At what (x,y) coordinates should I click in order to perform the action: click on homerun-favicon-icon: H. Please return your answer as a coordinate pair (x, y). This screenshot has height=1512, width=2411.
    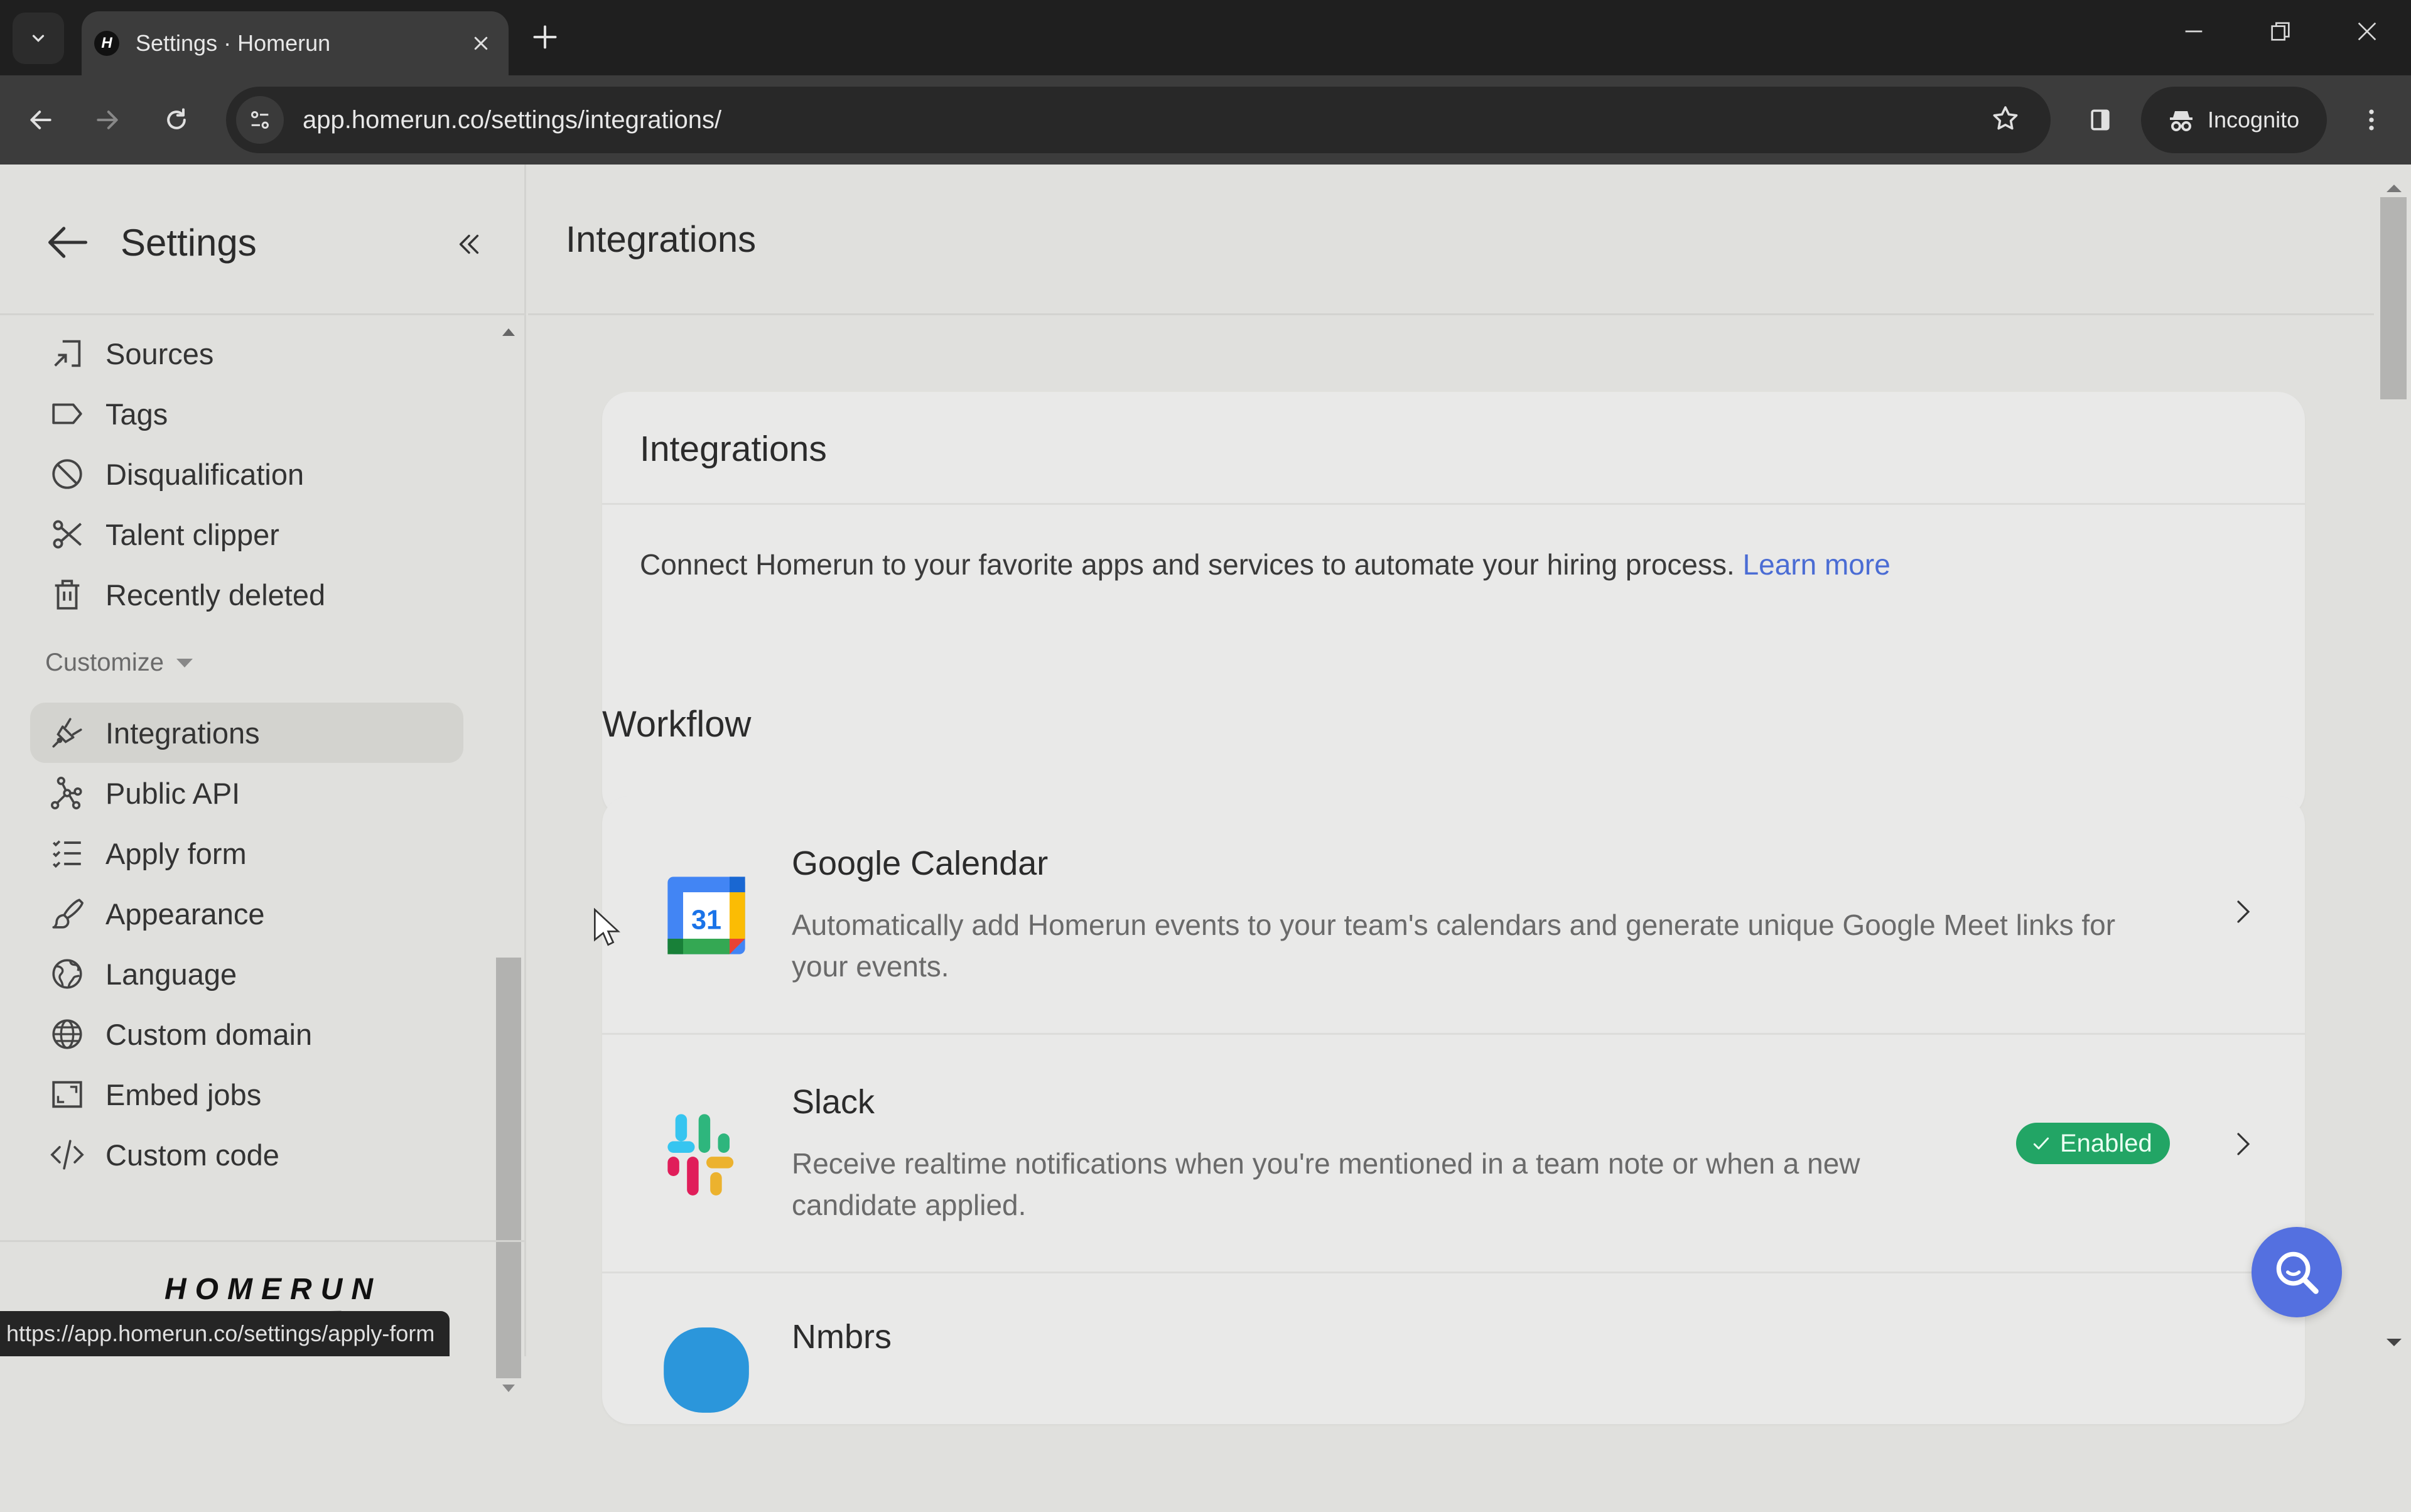
    Looking at the image, I should click on (106, 43).